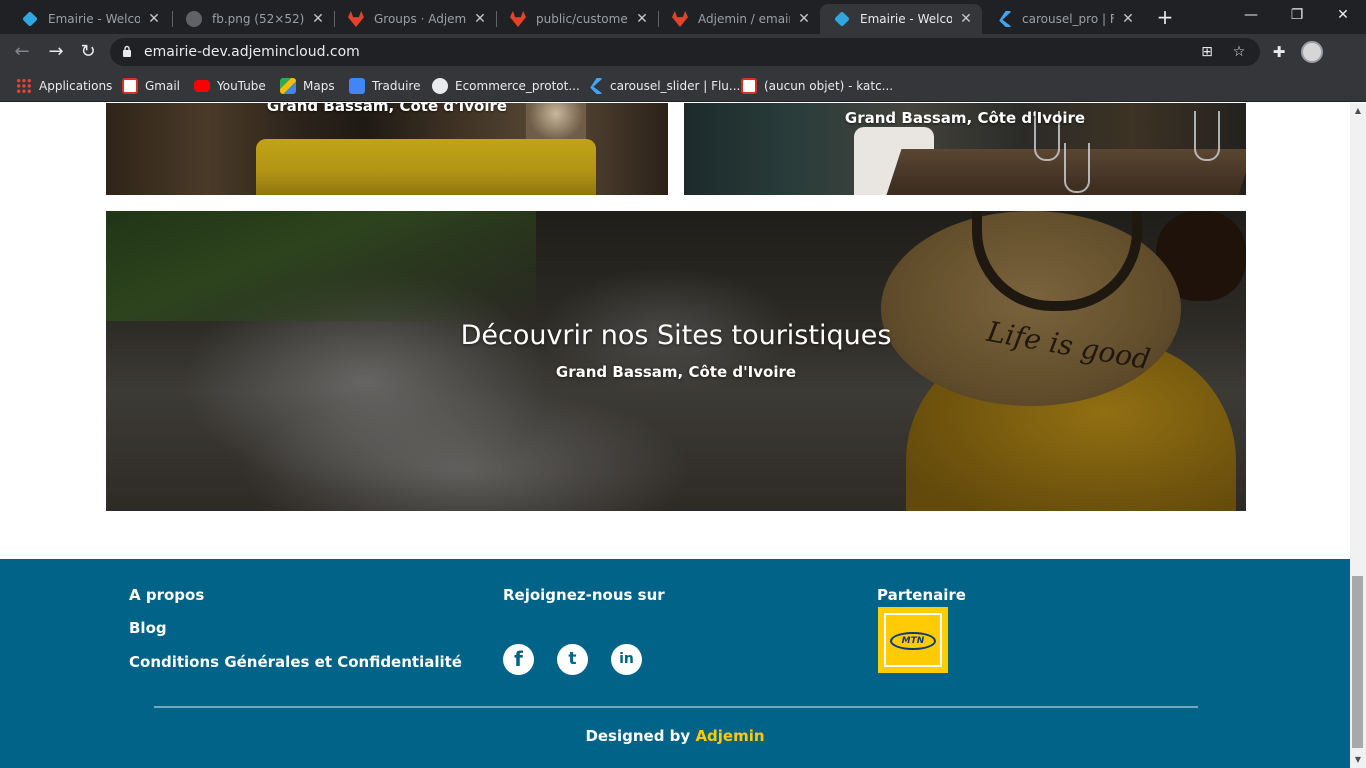  I want to click on browser-toolbar: ← → ↻ emairie-dev.adjemincloud.com ⊞ ☆ ✚, so click(683, 52).